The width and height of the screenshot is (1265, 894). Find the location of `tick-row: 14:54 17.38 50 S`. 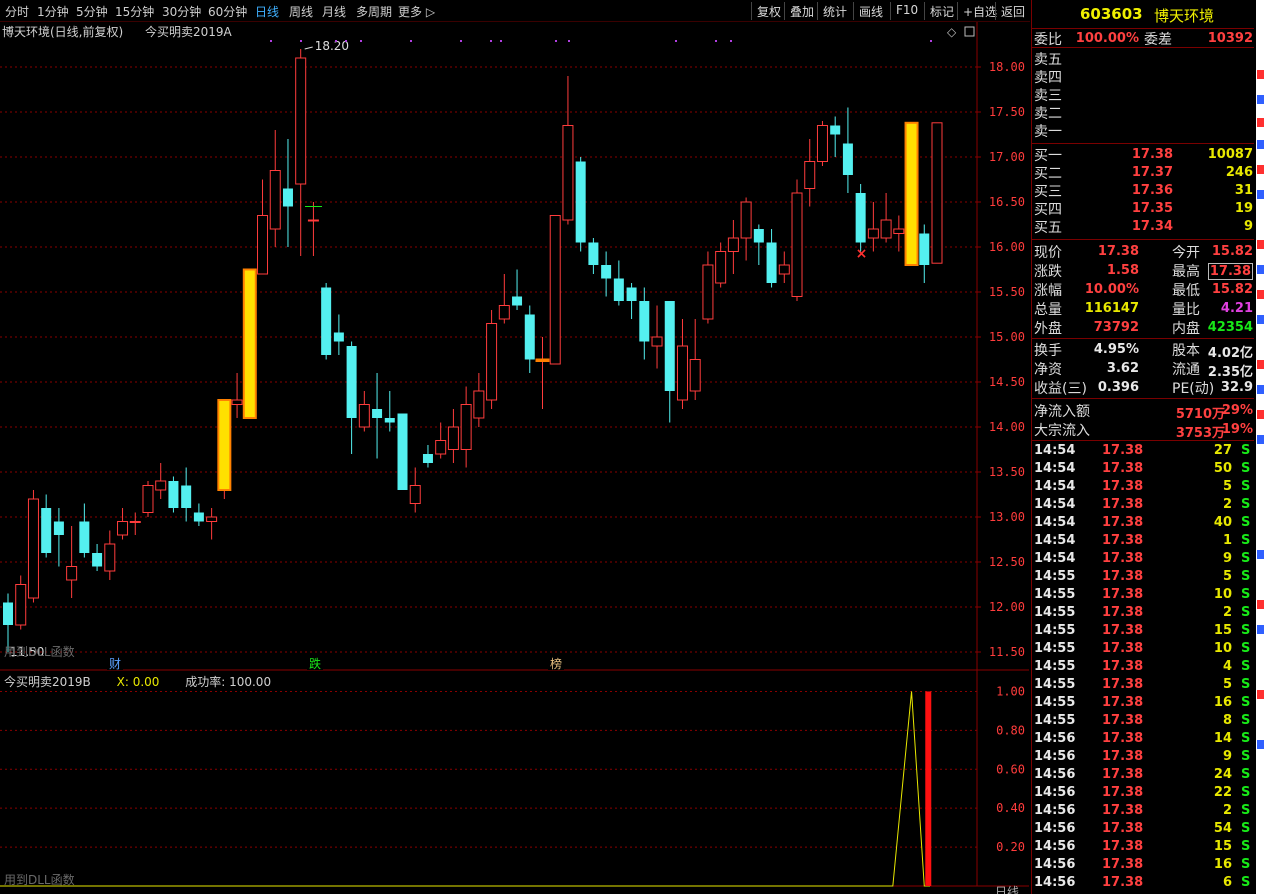

tick-row: 14:54 17.38 50 S is located at coordinates (1143, 470).